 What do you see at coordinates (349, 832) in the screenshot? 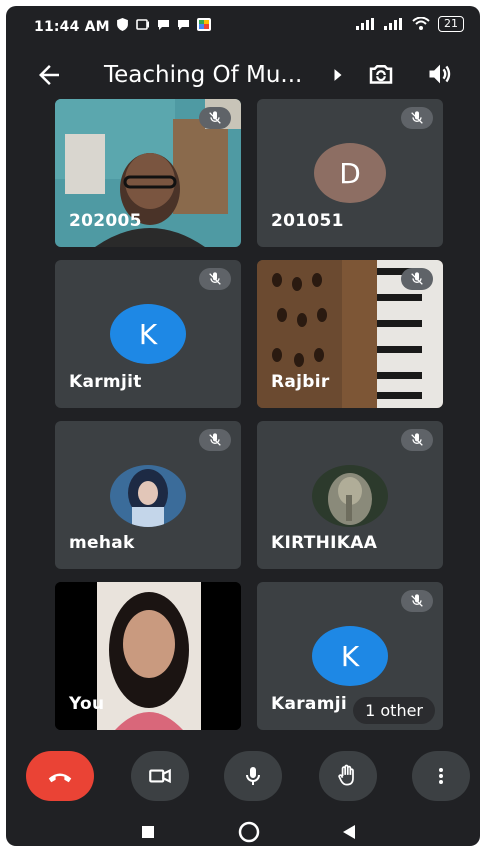
I see `back-nav-icon` at bounding box center [349, 832].